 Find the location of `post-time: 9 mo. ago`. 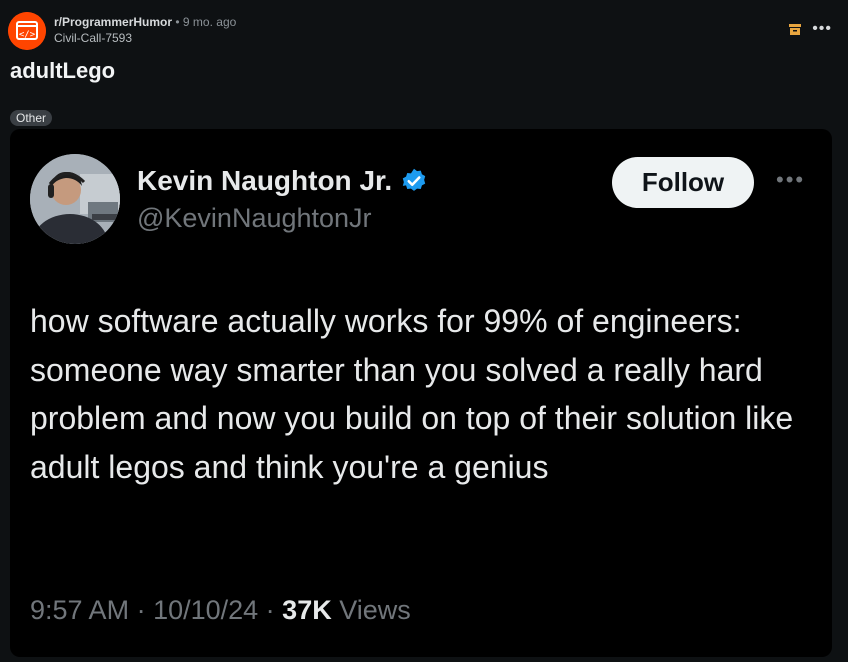

post-time: 9 mo. ago is located at coordinates (209, 22).